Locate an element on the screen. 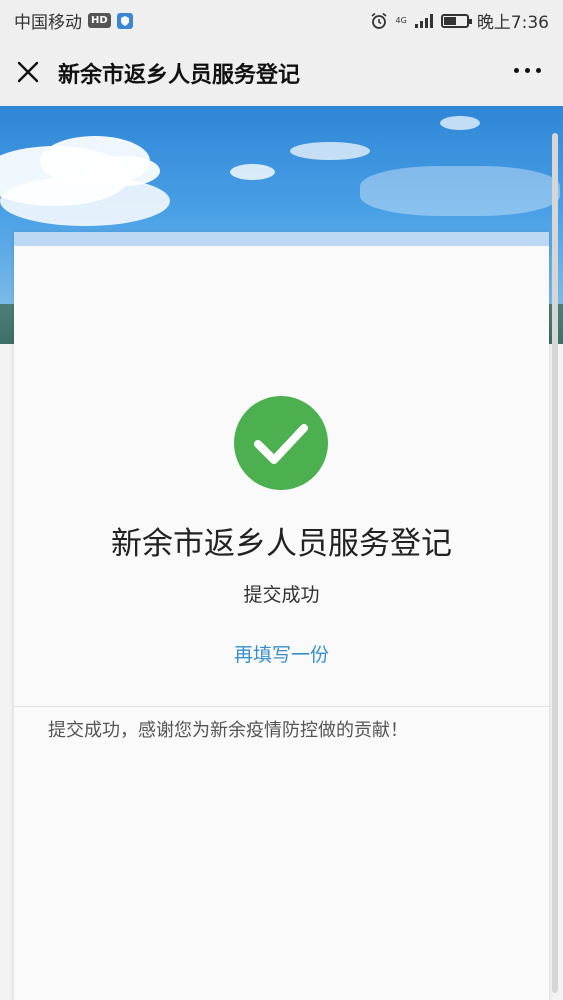 This screenshot has height=1000, width=563. status-left: 中国移动 HD is located at coordinates (73, 20).